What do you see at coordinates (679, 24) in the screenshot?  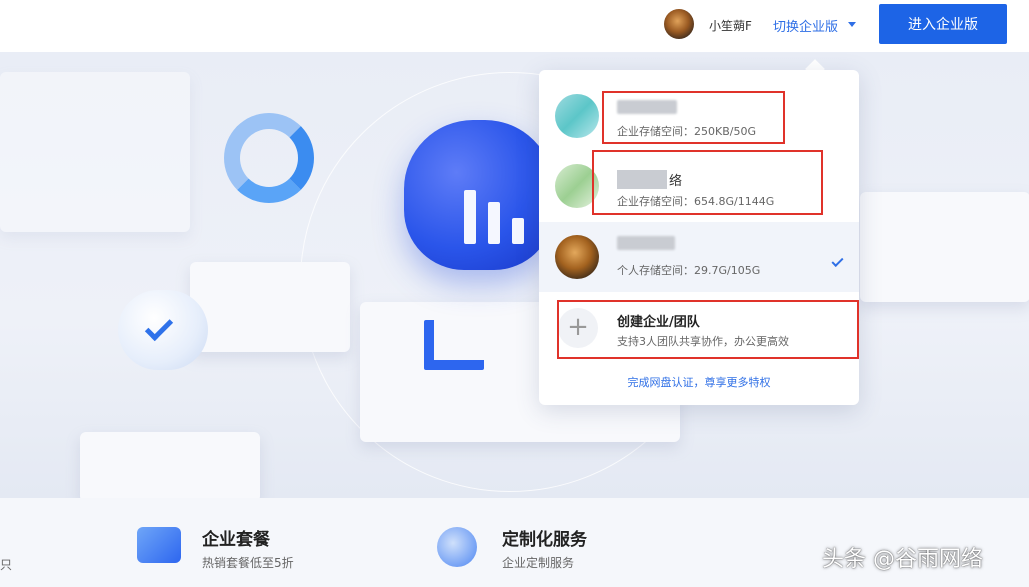 I see `user-avatar` at bounding box center [679, 24].